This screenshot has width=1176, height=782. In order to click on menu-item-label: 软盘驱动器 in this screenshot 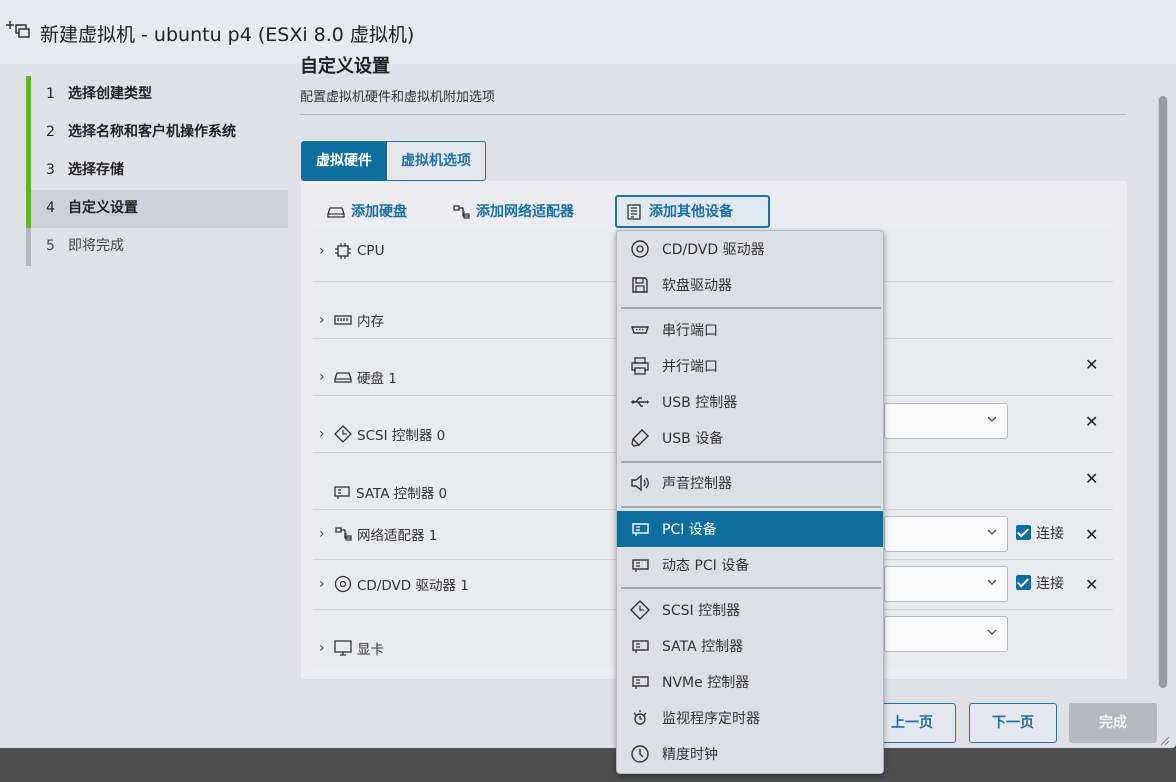, I will do `click(697, 286)`.